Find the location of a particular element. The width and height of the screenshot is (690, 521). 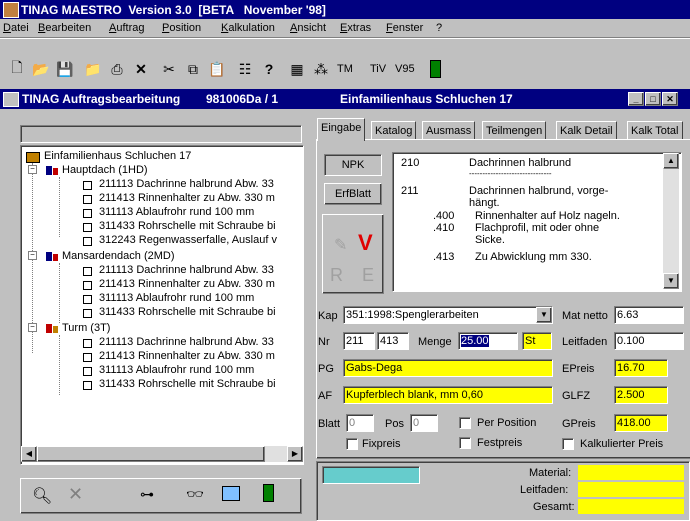

af-field: Kupferblech blank, mm 0,60 is located at coordinates (448, 395).